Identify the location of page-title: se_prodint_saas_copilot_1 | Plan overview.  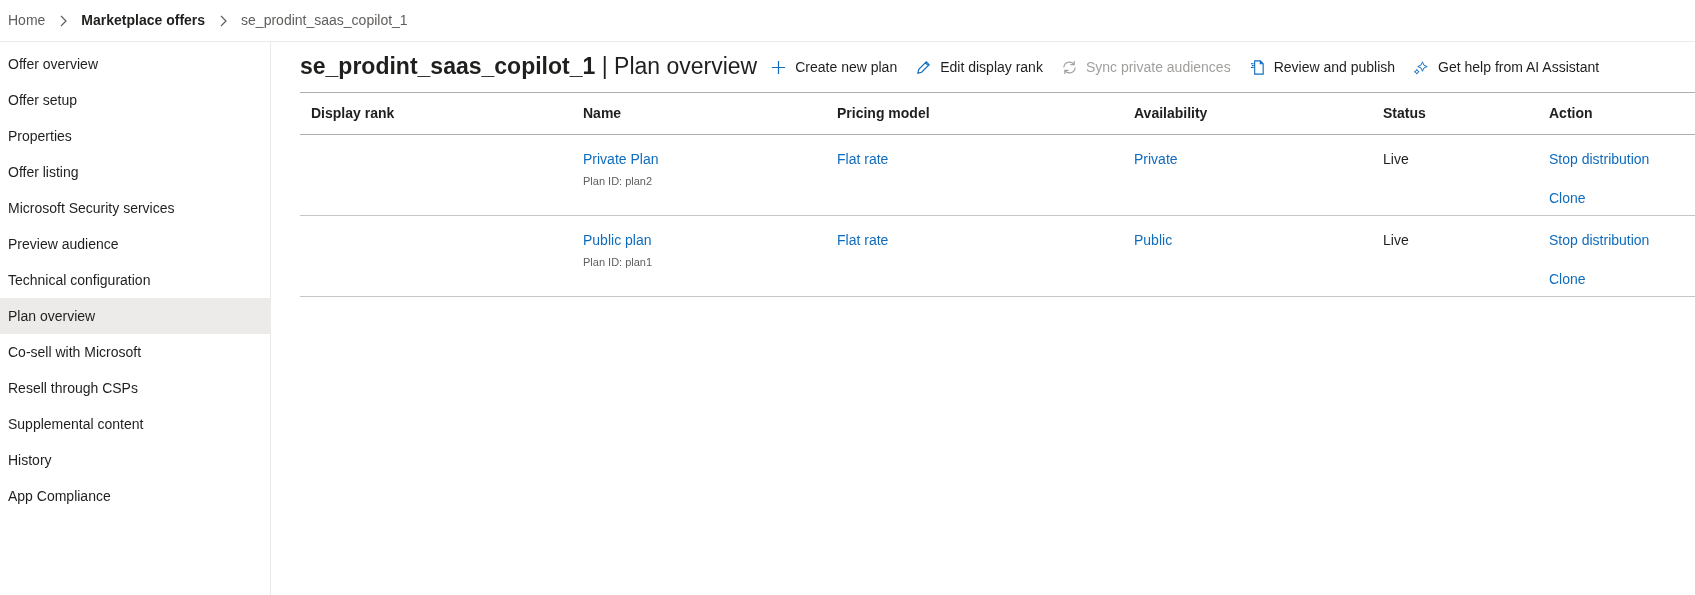
(529, 67).